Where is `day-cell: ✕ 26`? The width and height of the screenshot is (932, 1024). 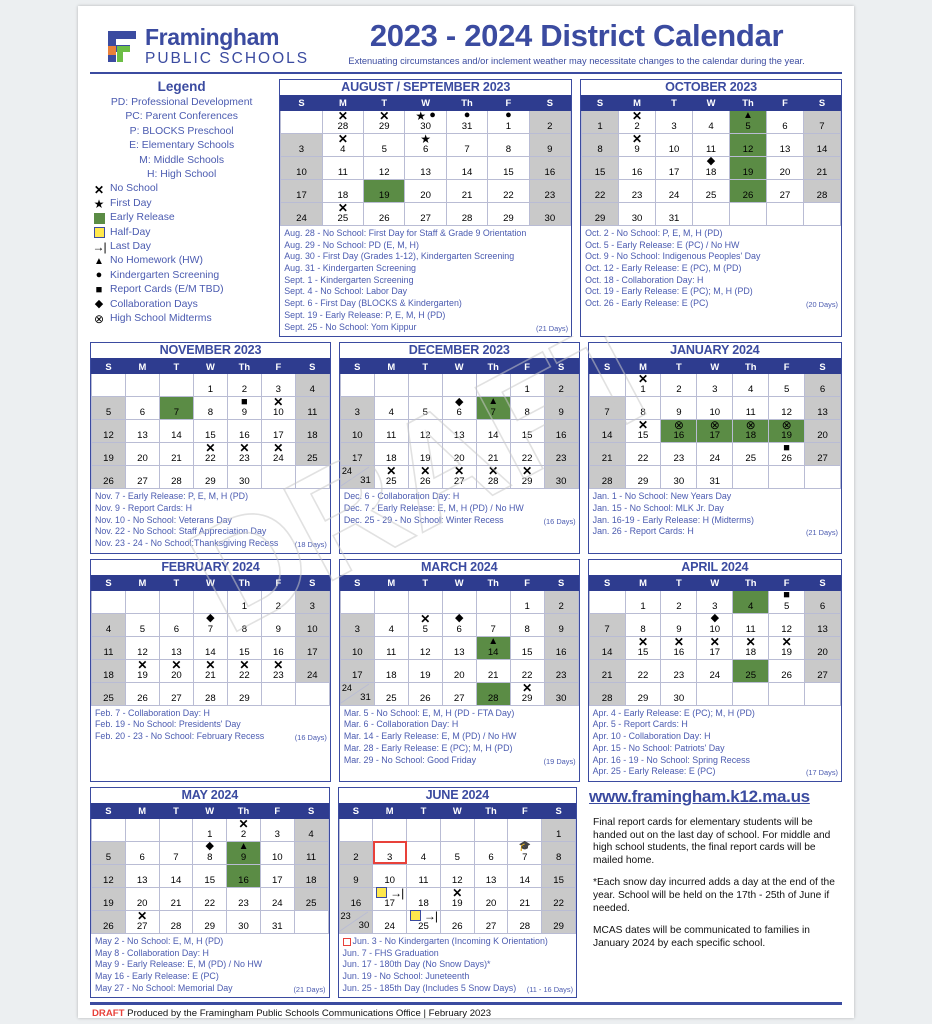 day-cell: ✕ 26 is located at coordinates (425, 477).